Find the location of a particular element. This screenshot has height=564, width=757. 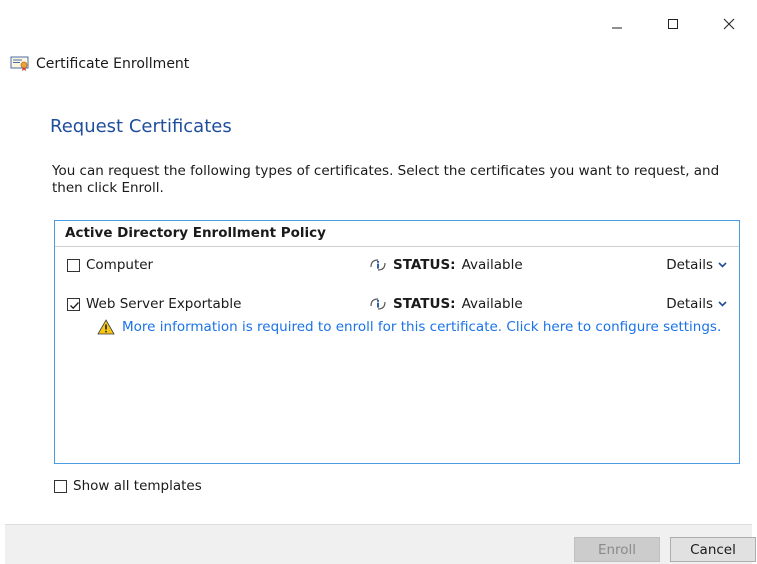

close-button is located at coordinates (729, 24).